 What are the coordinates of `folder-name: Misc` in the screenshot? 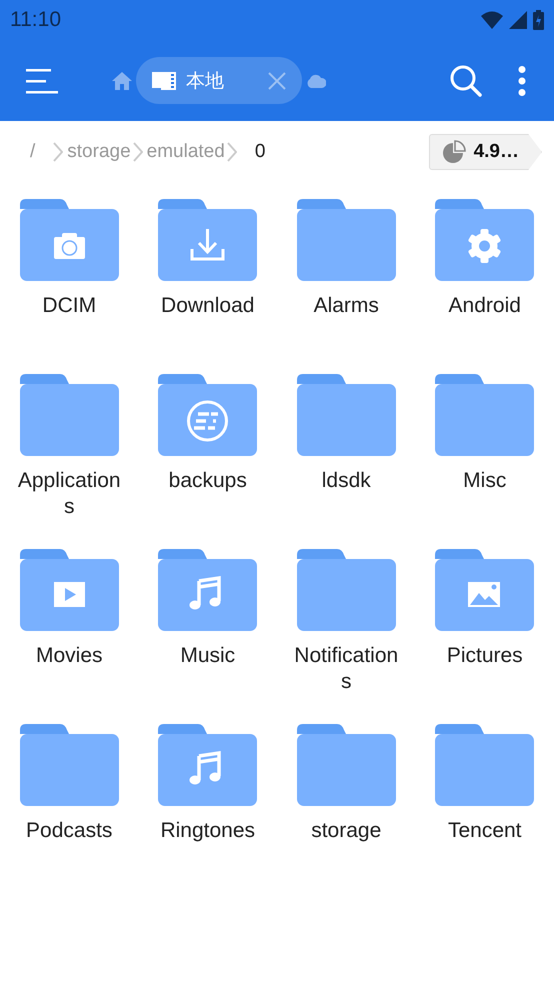 It's located at (485, 481).